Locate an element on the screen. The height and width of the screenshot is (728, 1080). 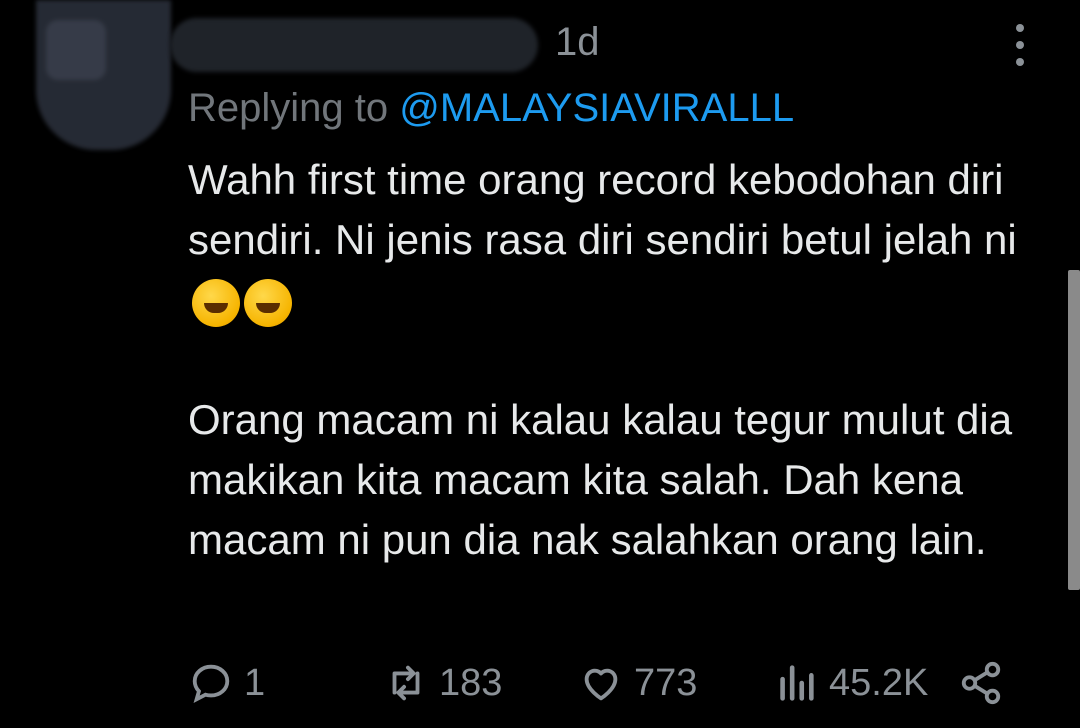
more-options-icon is located at coordinates (1020, 45).